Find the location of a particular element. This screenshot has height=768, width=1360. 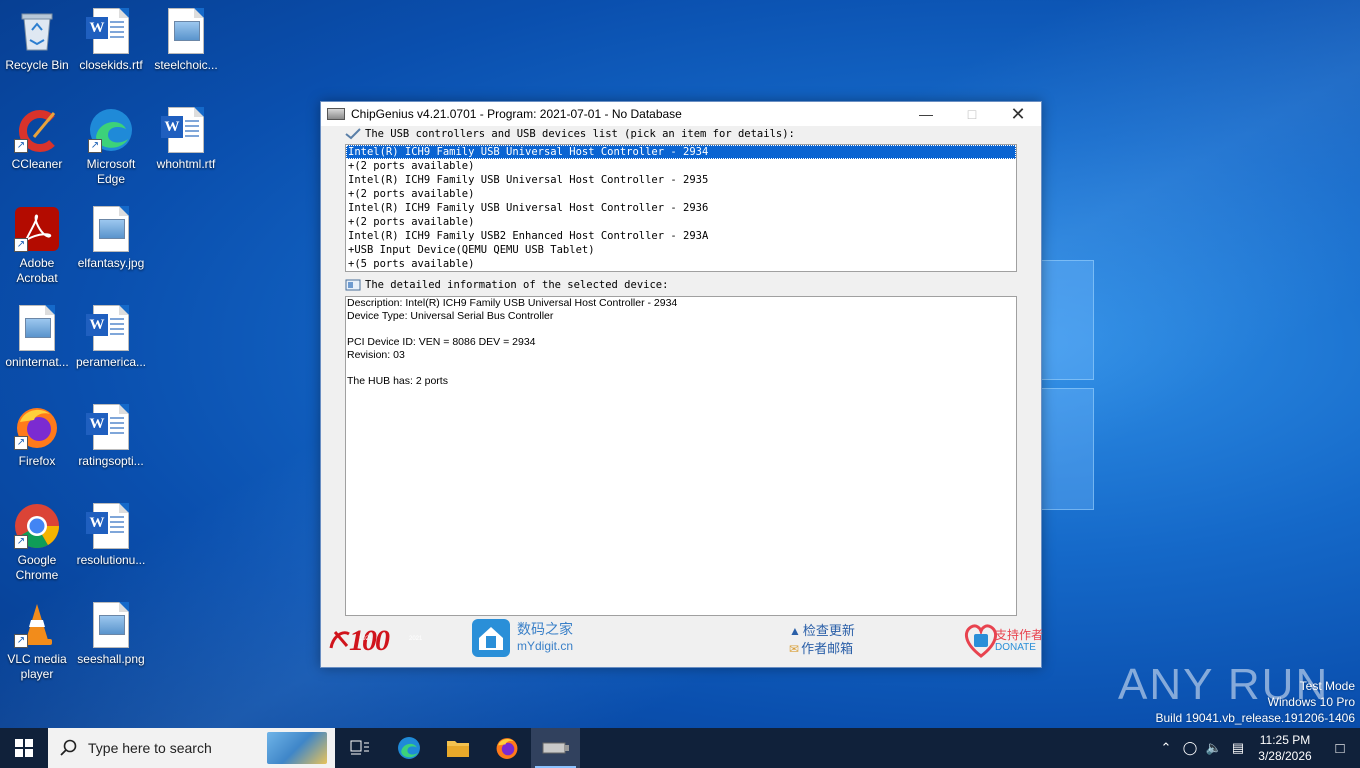

site-url: mYdigit.cn is located at coordinates (545, 646).